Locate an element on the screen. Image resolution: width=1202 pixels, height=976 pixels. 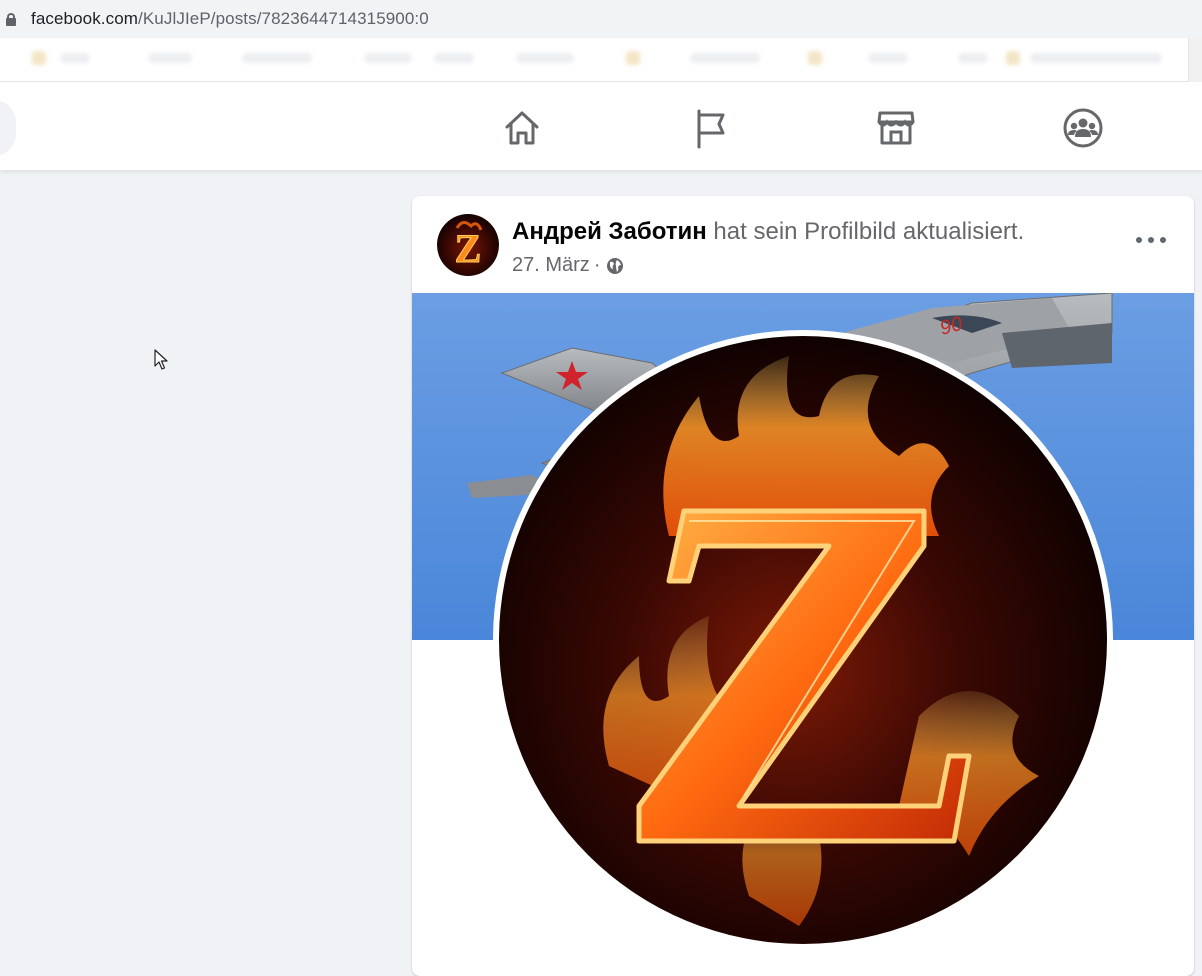
bookmarks-scrollbar is located at coordinates (1195, 60).